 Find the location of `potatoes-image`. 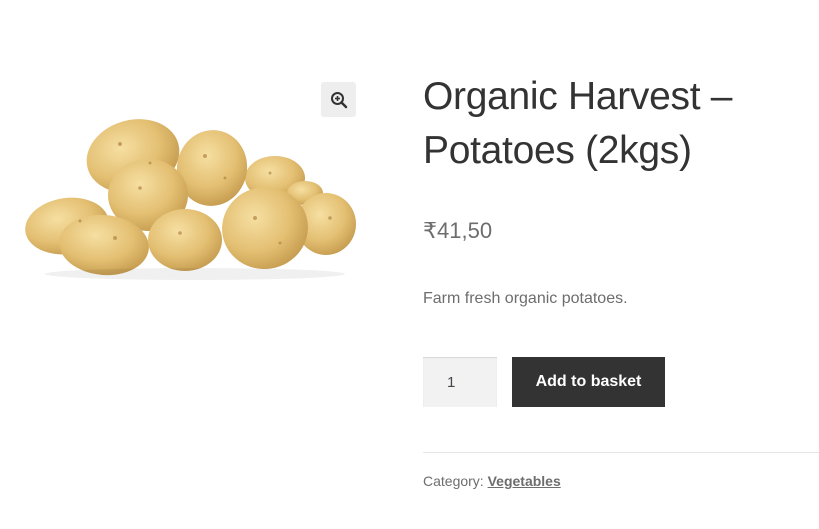

potatoes-image is located at coordinates (190, 199).